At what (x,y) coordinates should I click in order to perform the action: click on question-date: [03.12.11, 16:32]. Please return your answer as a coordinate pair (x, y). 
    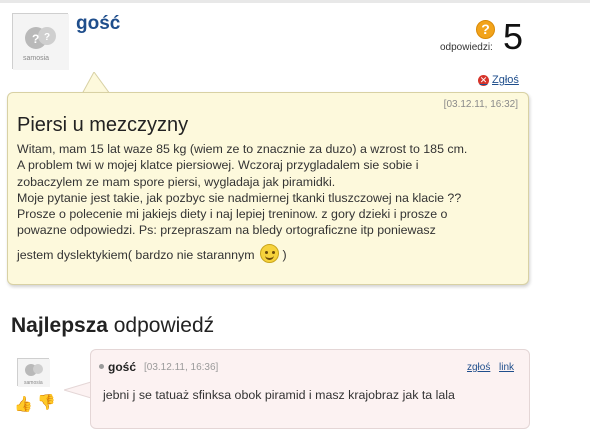
    Looking at the image, I should click on (480, 104).